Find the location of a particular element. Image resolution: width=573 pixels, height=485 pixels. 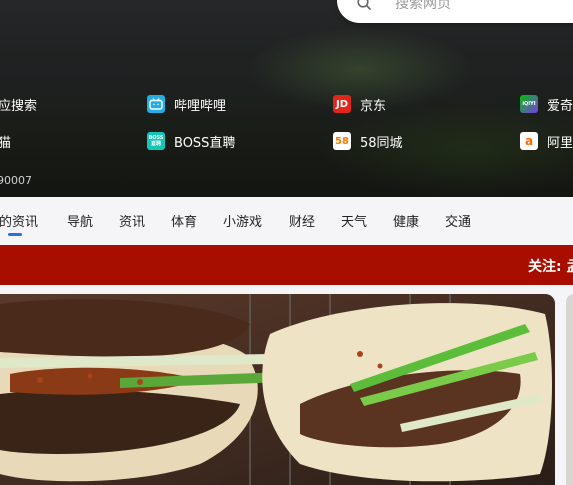

shortcut-ying-search: 应搜索 is located at coordinates (18, 104).